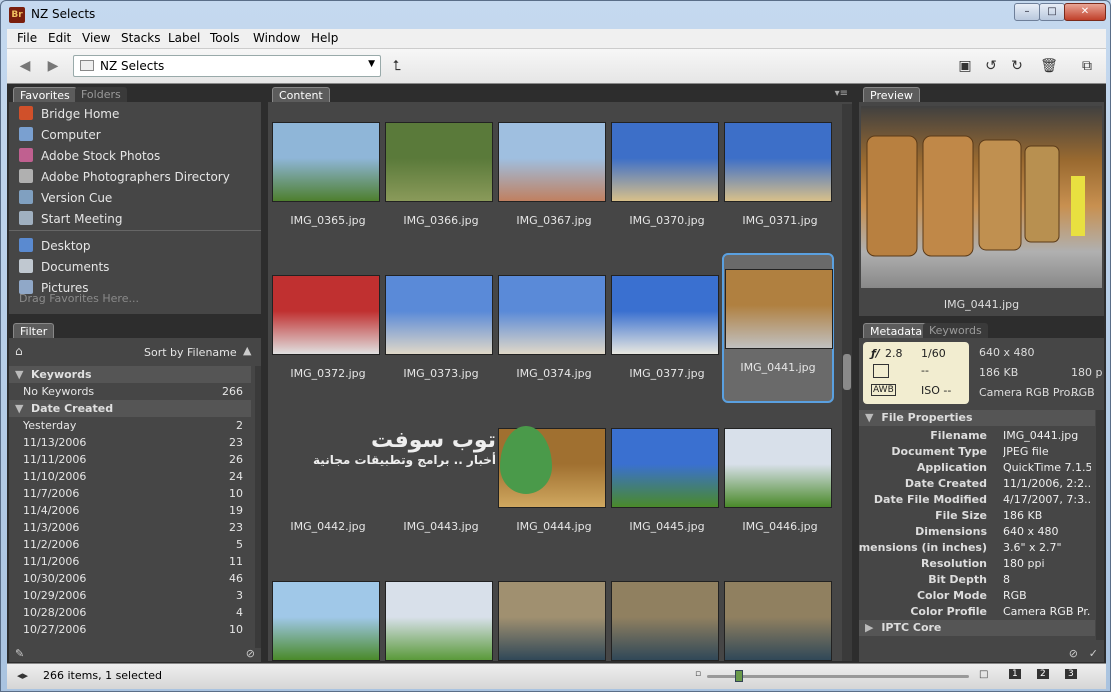 The image size is (1111, 692). I want to click on sort-dropdown: Sort by Filename, so click(190, 352).